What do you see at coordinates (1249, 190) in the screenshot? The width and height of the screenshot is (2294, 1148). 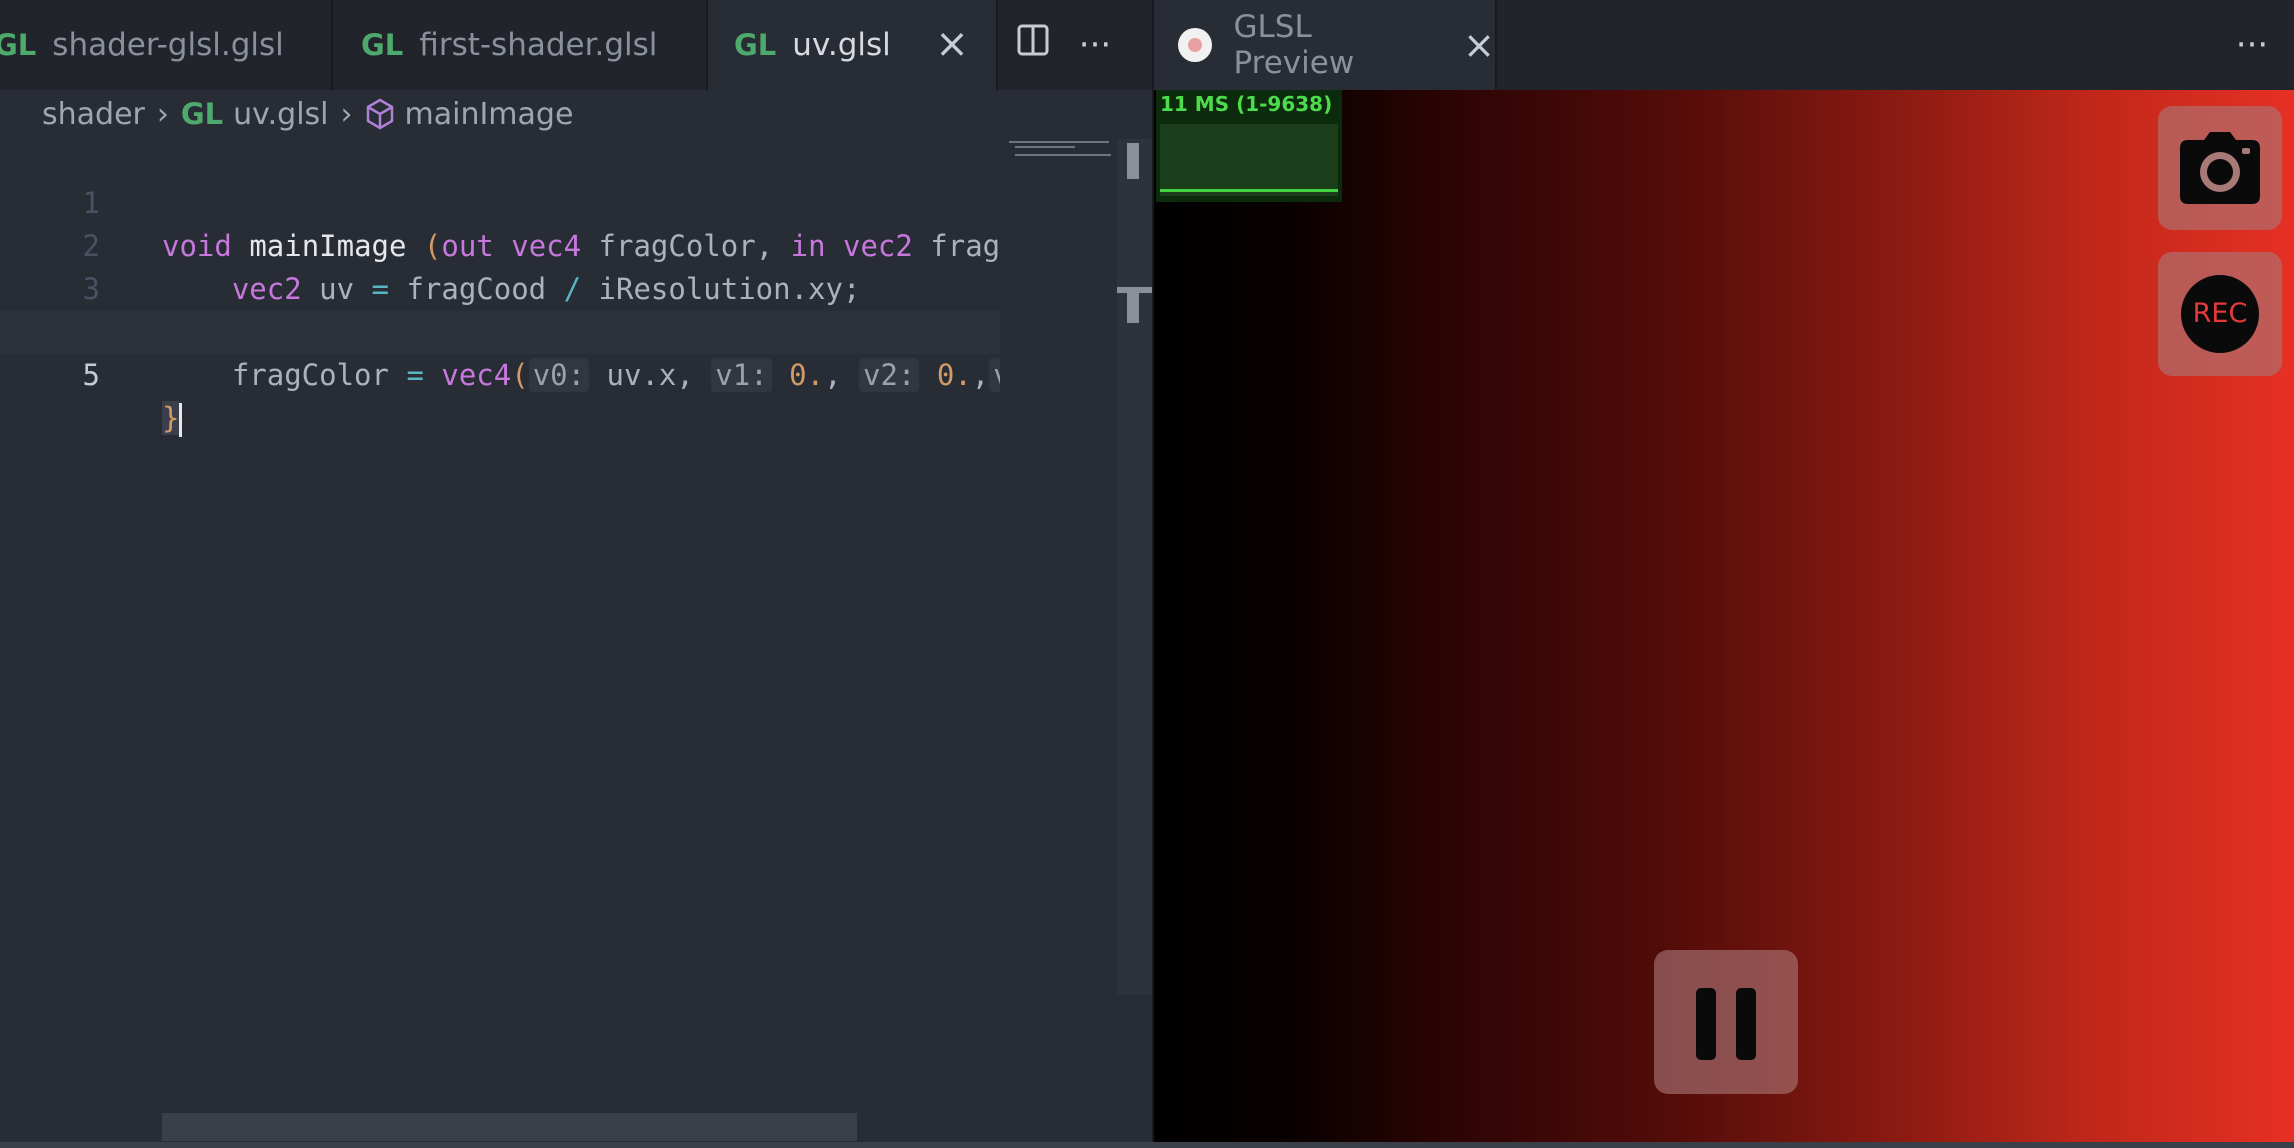 I see `stats-graph-line` at bounding box center [1249, 190].